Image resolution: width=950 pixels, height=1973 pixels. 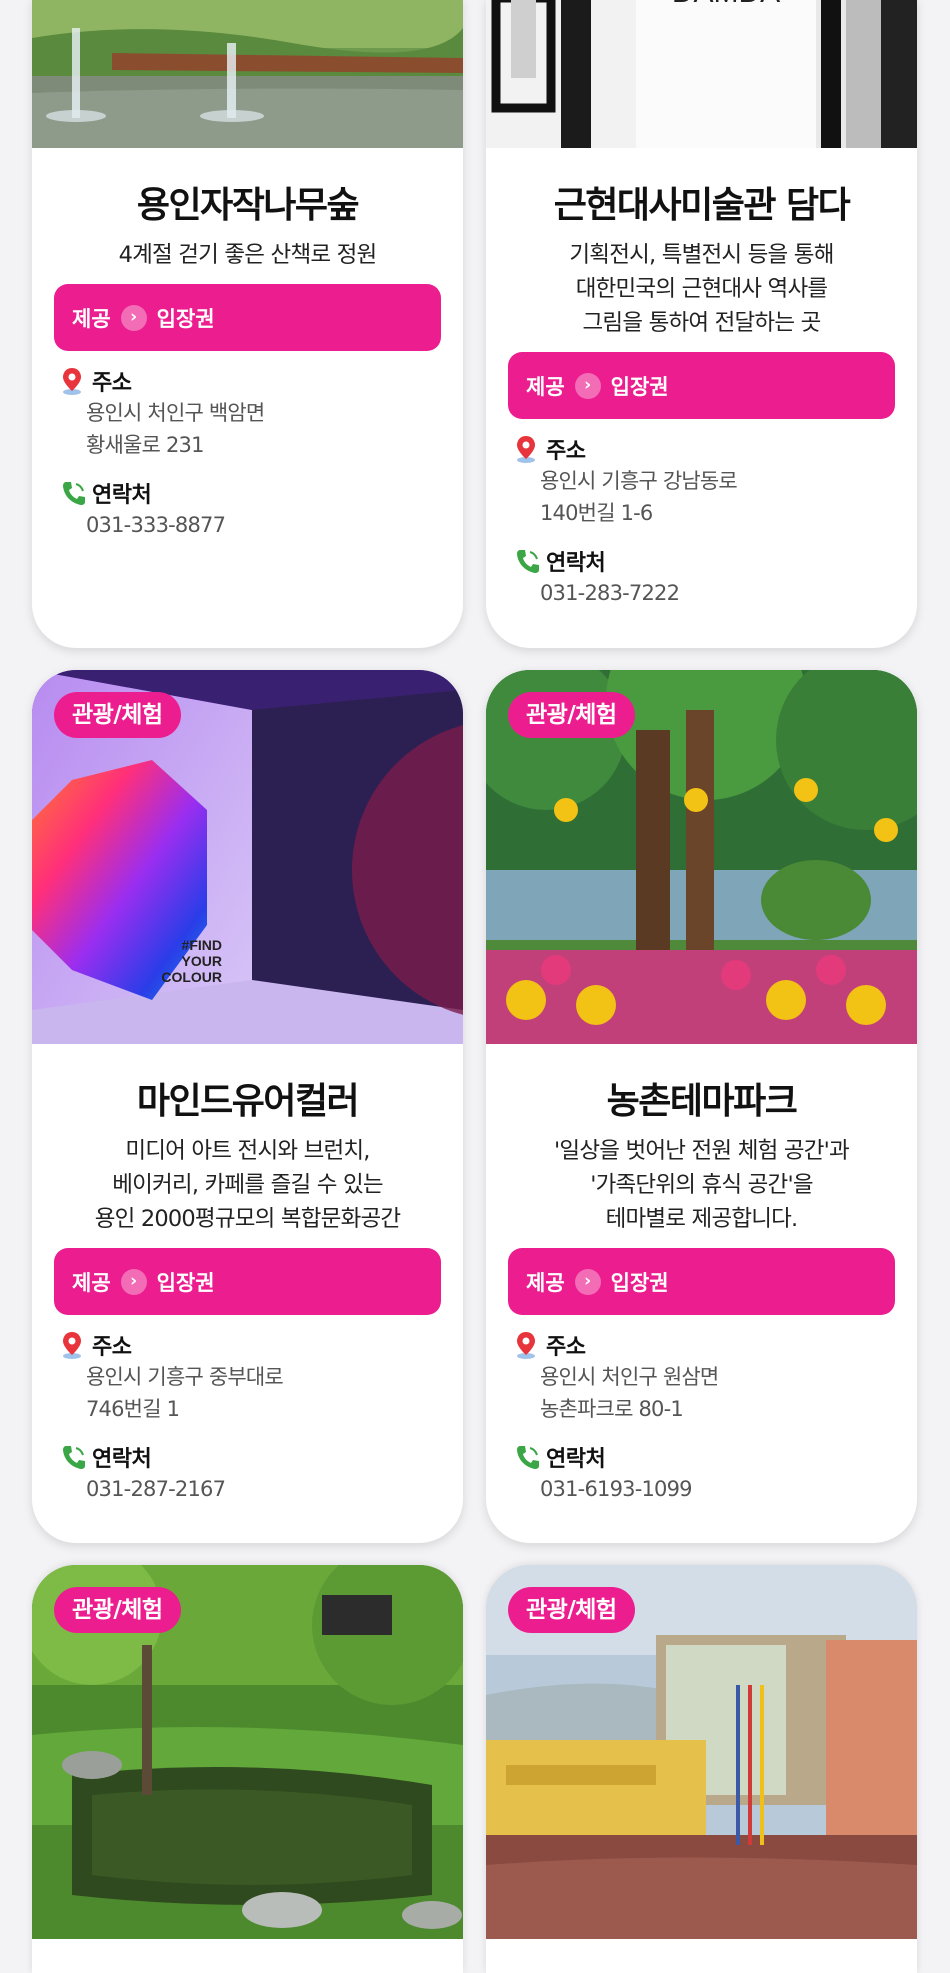 What do you see at coordinates (191, 977) in the screenshot?
I see `svg-text: COLOUR` at bounding box center [191, 977].